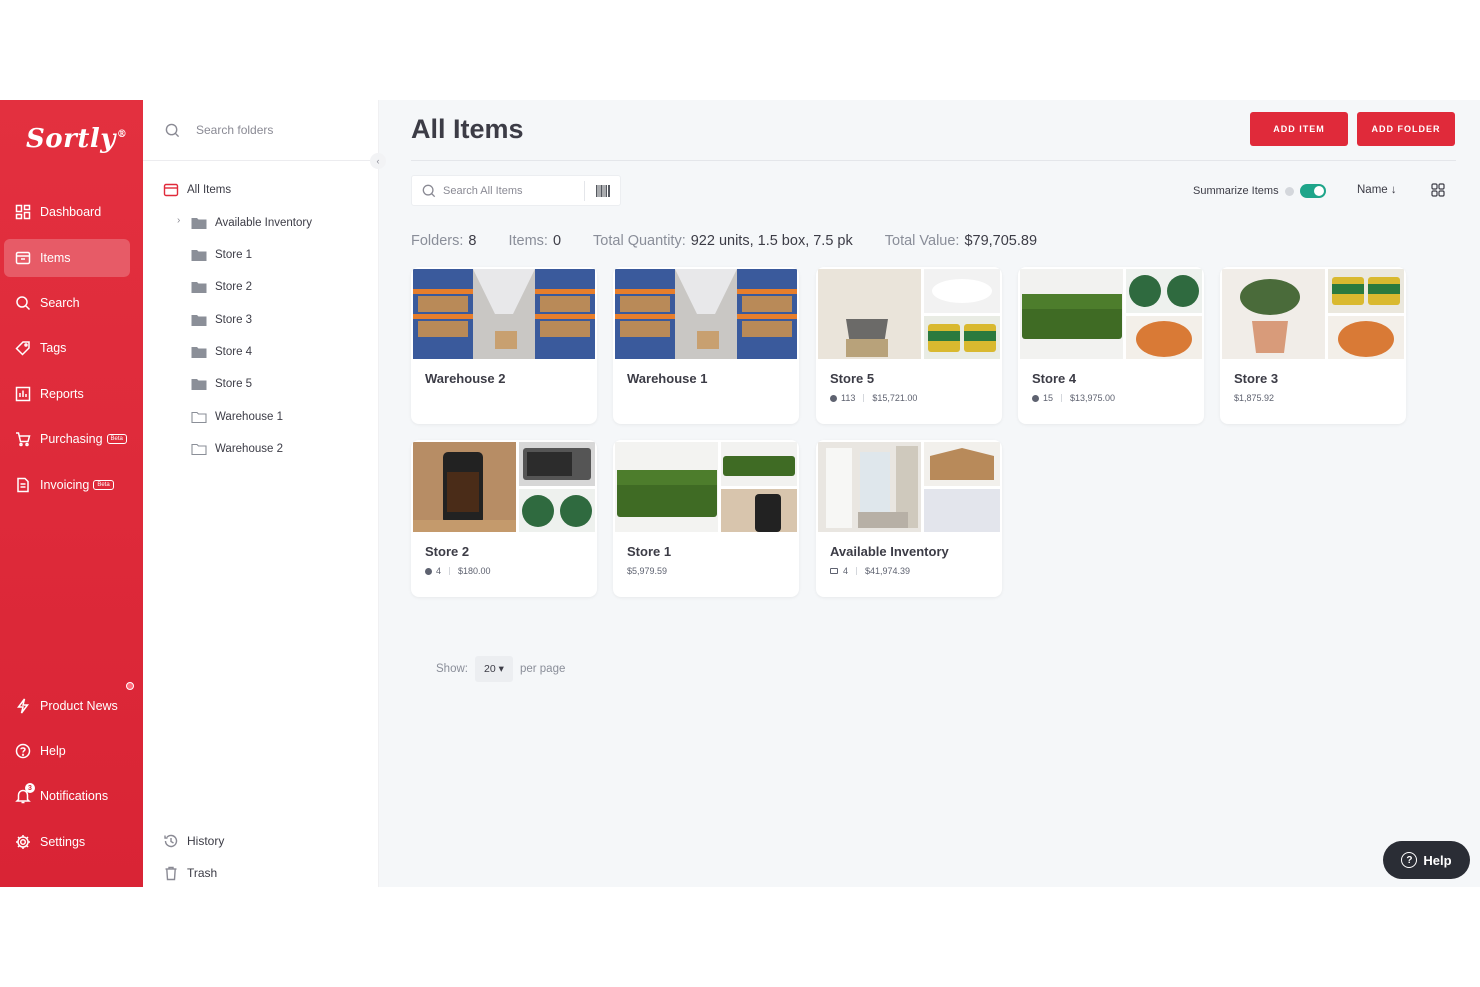  Describe the element at coordinates (67, 485) in the screenshot. I see `nav-invoicing: Invoicing Beta` at that location.